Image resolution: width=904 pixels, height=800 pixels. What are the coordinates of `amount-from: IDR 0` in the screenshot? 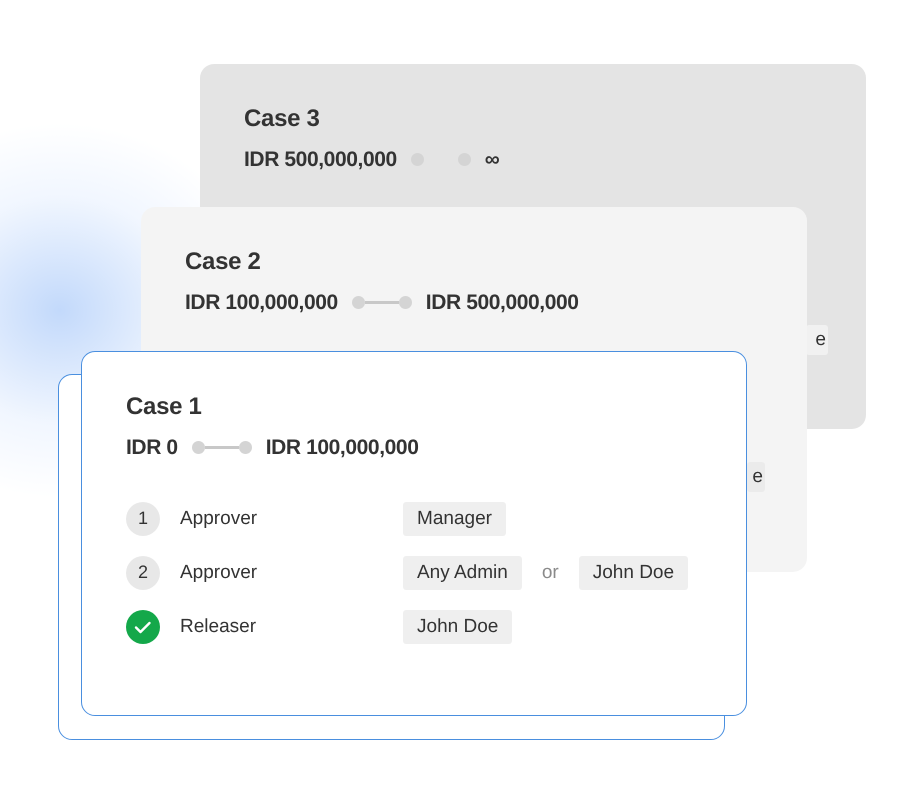 It's located at (152, 448).